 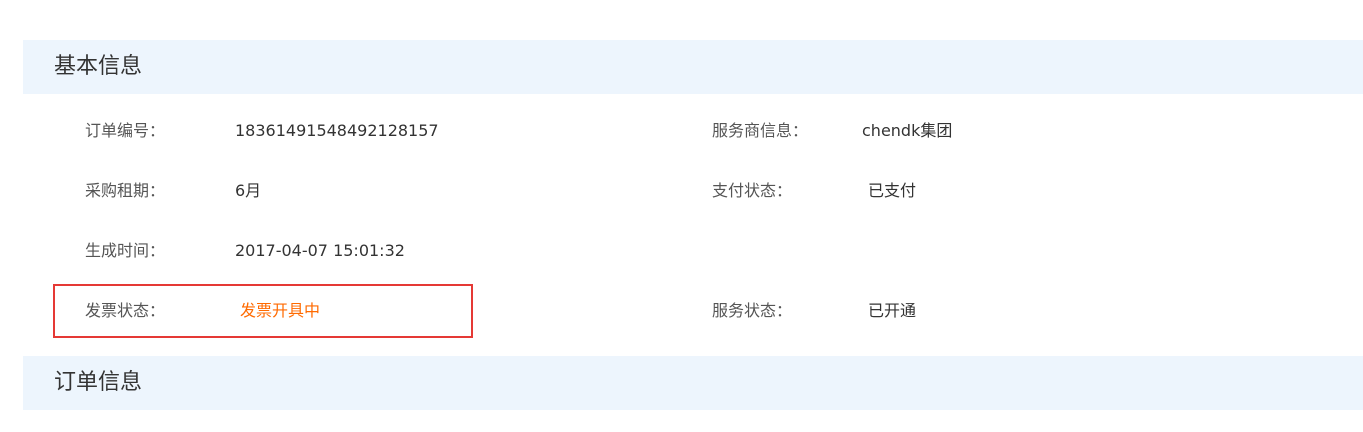 I want to click on order-no-label: 订单编号：, so click(x=125, y=130).